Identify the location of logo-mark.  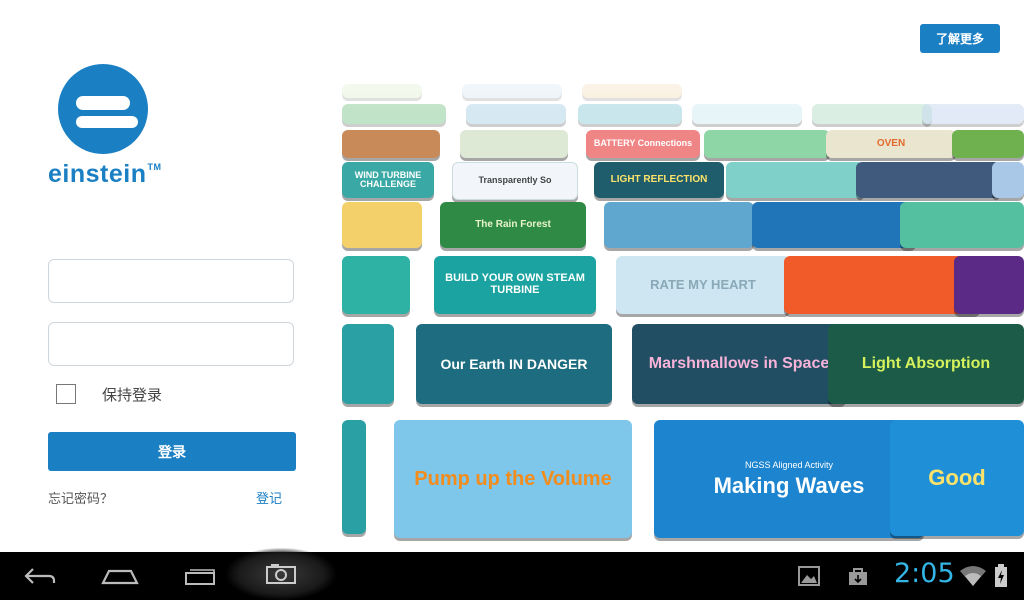
(103, 109).